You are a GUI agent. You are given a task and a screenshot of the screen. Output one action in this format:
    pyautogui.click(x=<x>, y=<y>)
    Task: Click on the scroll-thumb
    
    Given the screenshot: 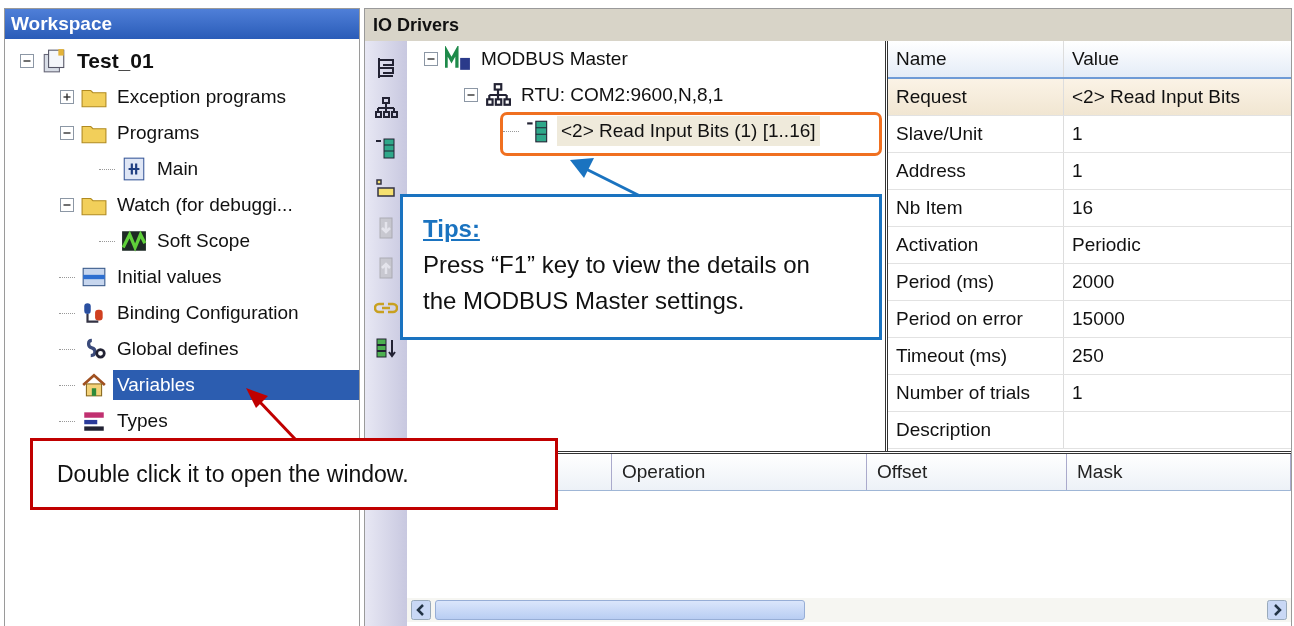 What is the action you would take?
    pyautogui.click(x=620, y=610)
    